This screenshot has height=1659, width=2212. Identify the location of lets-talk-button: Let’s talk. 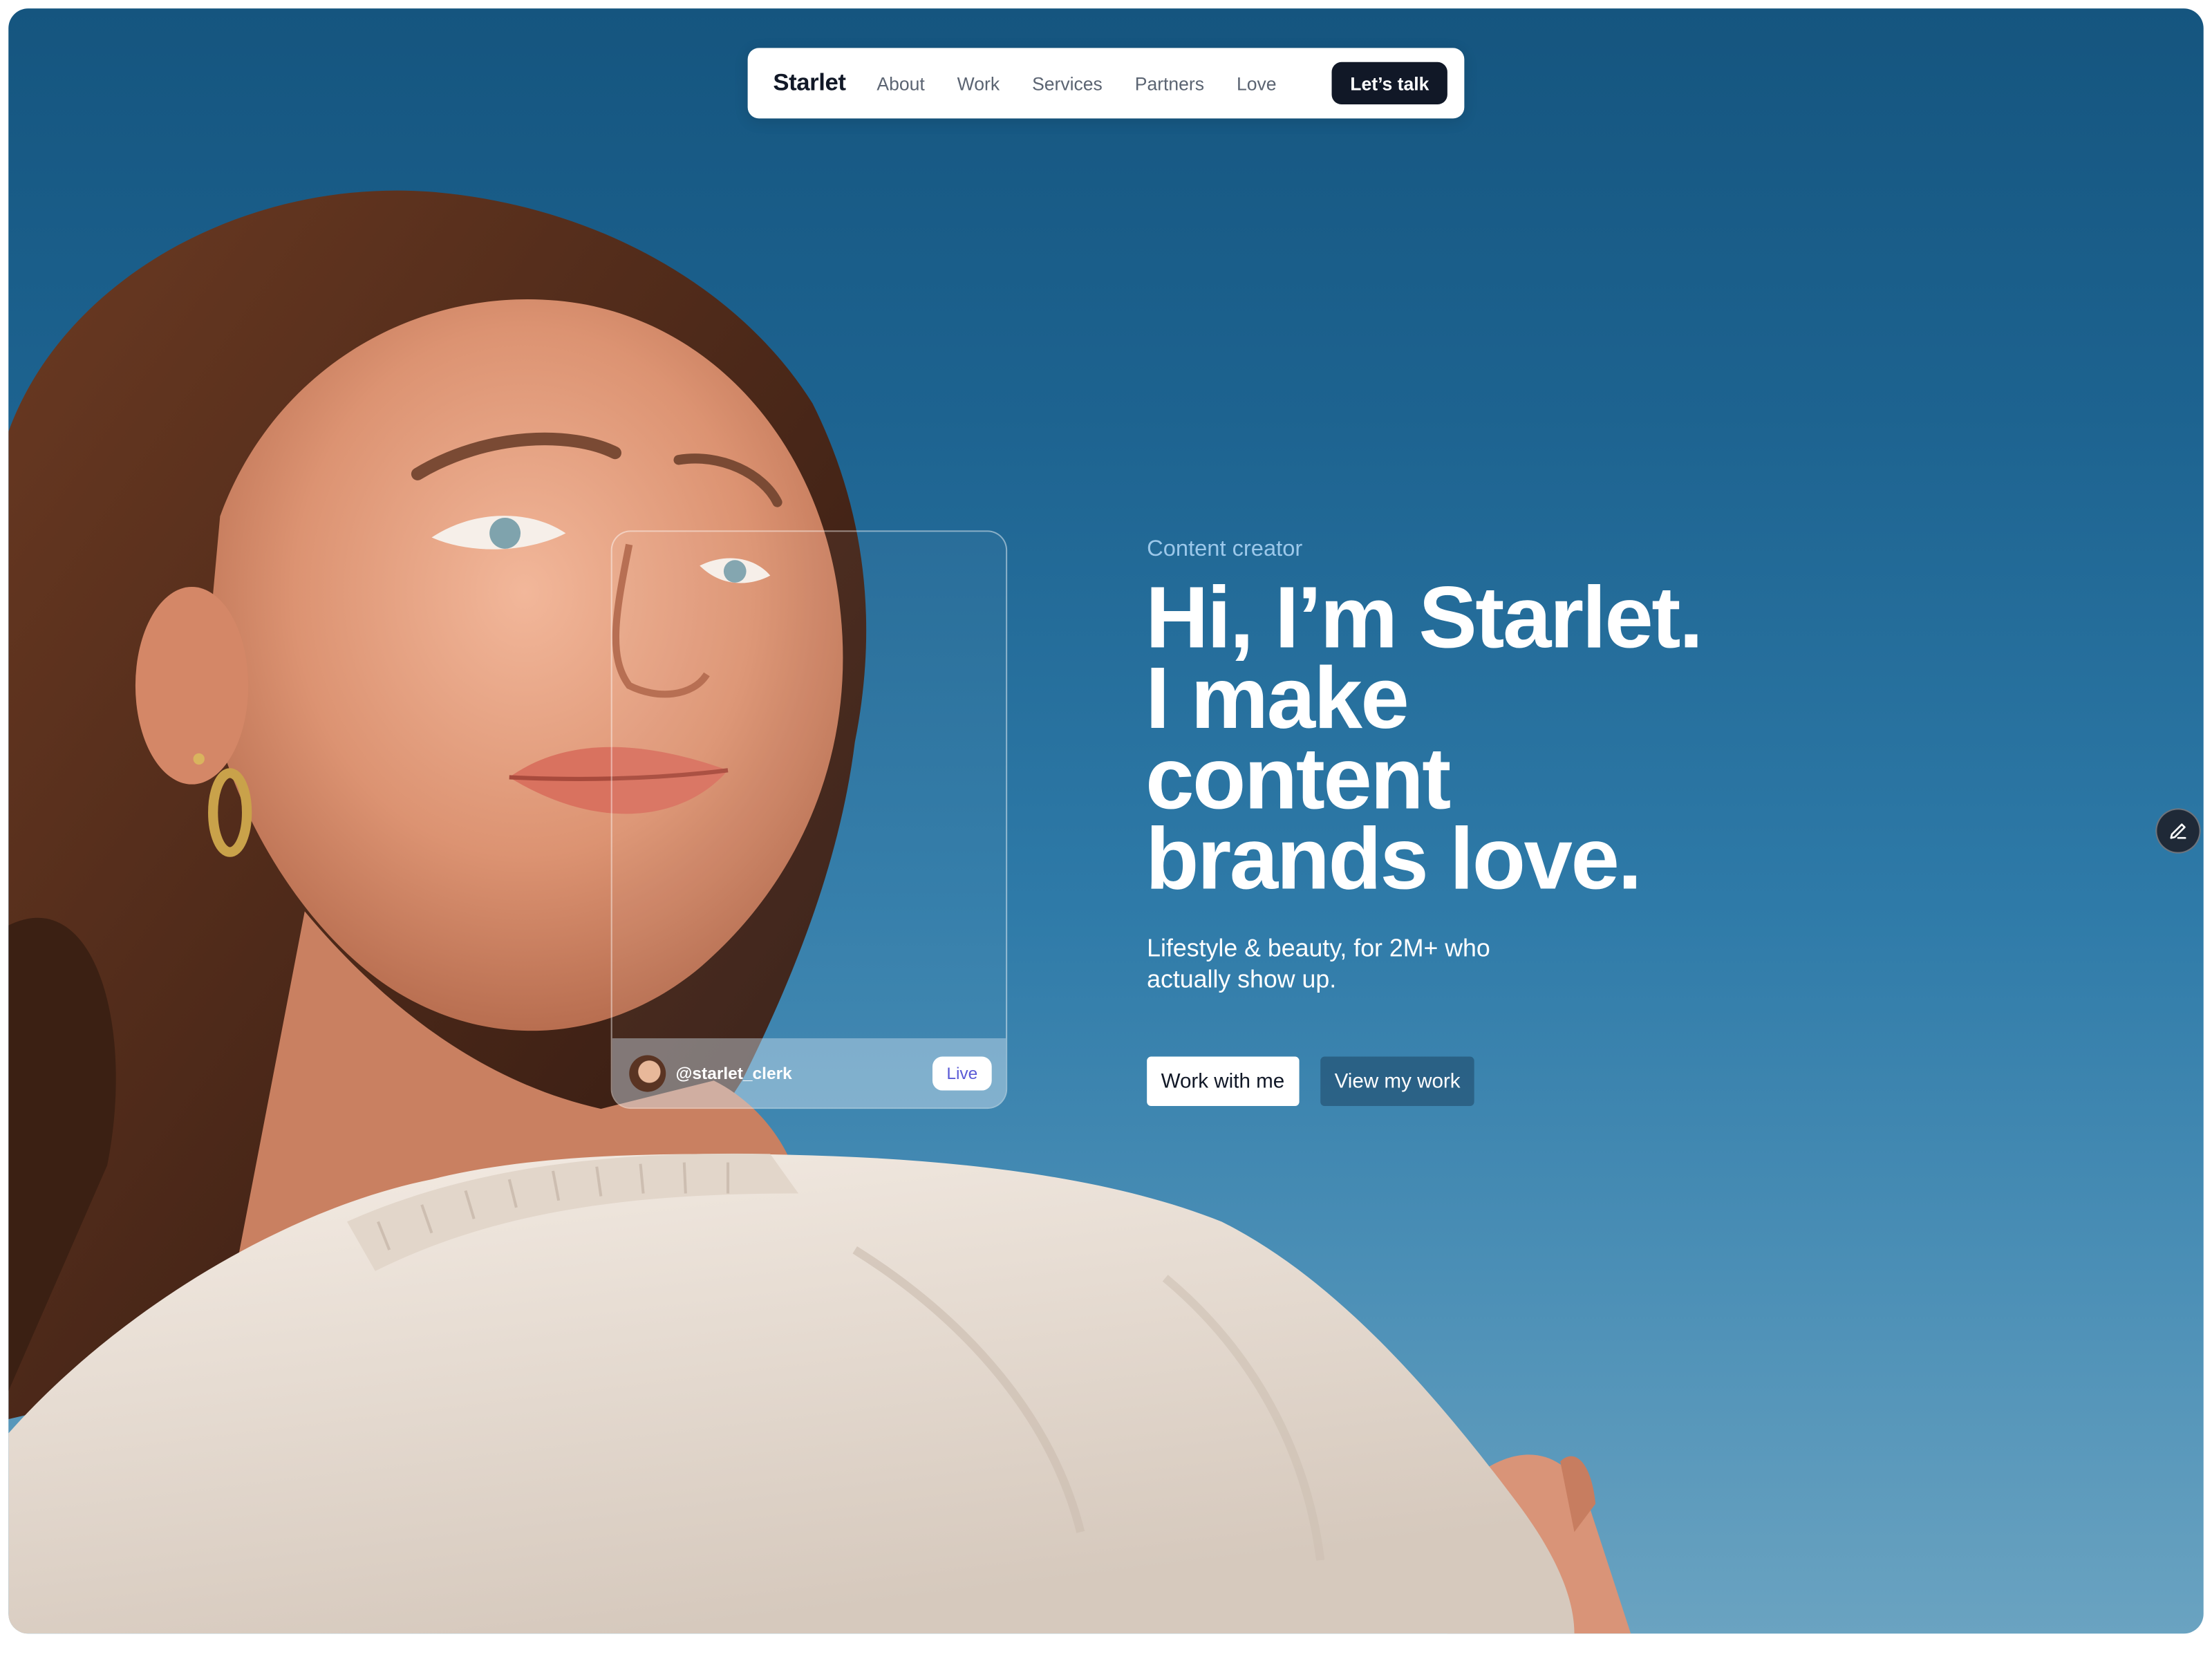
(1389, 83).